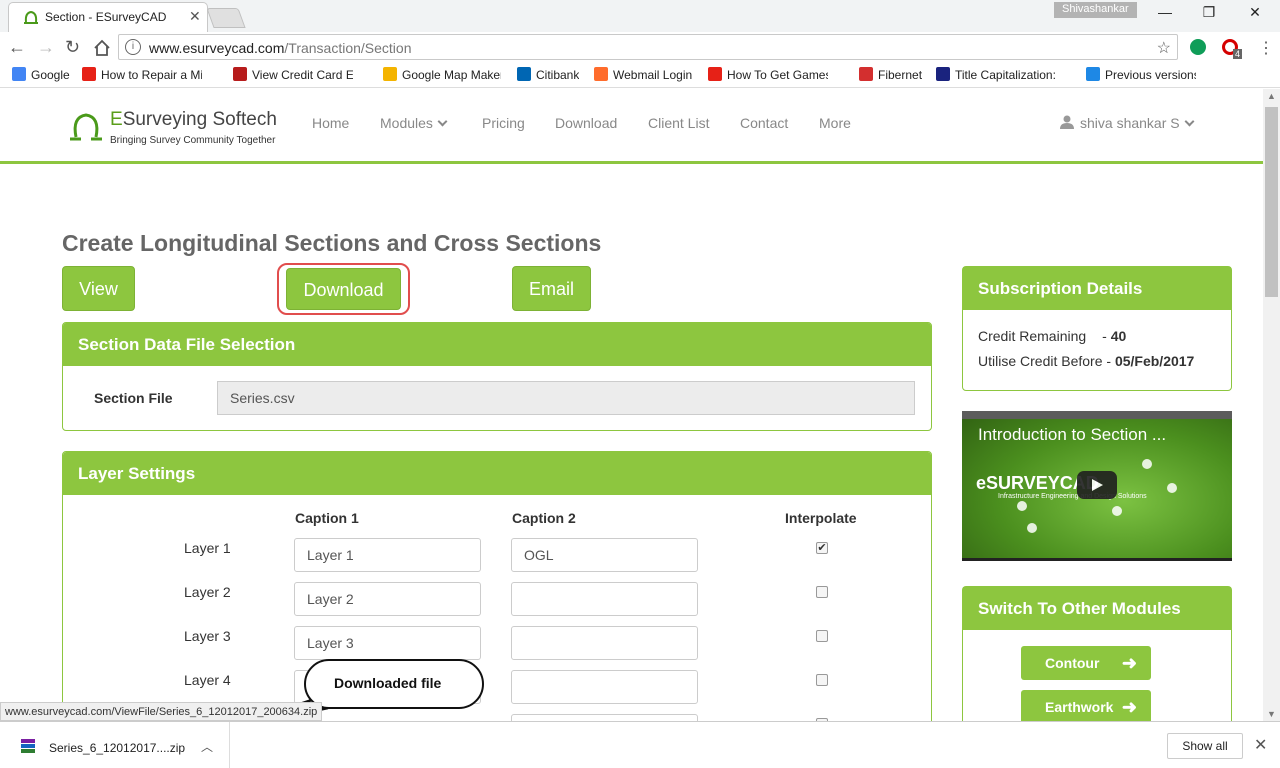  I want to click on restore-icon: ❐, so click(1209, 12).